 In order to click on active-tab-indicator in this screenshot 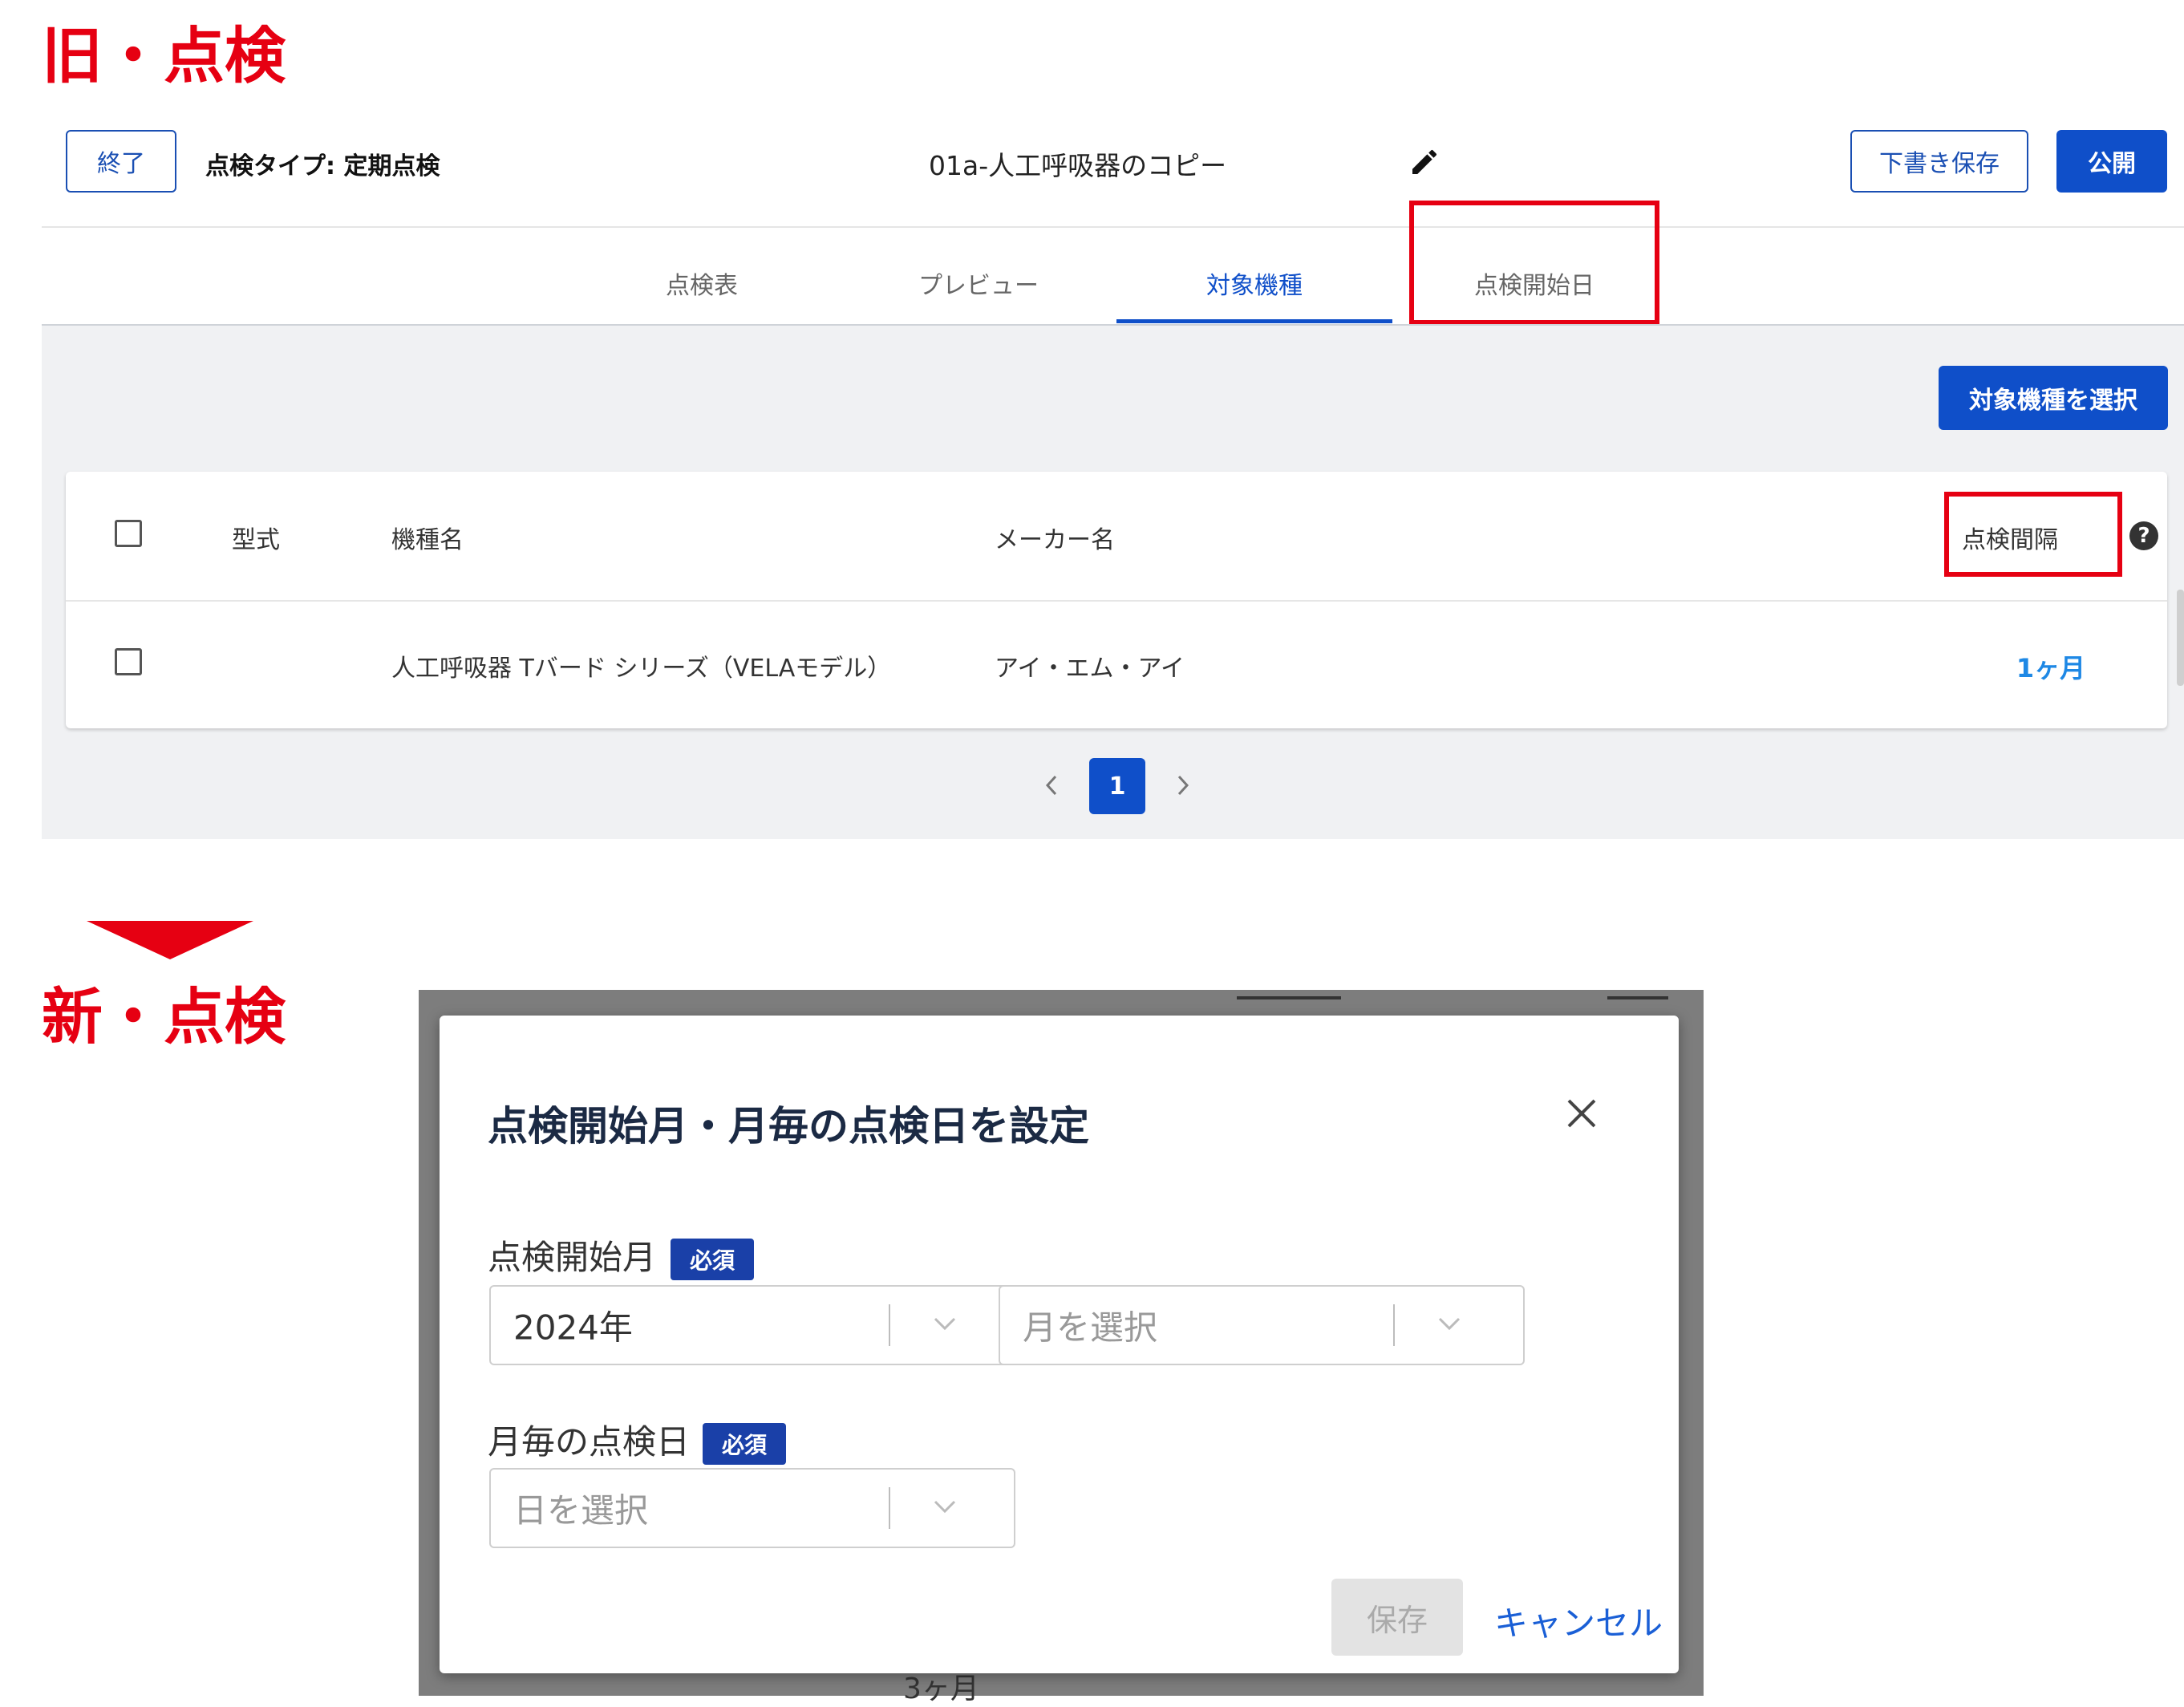, I will do `click(1254, 321)`.